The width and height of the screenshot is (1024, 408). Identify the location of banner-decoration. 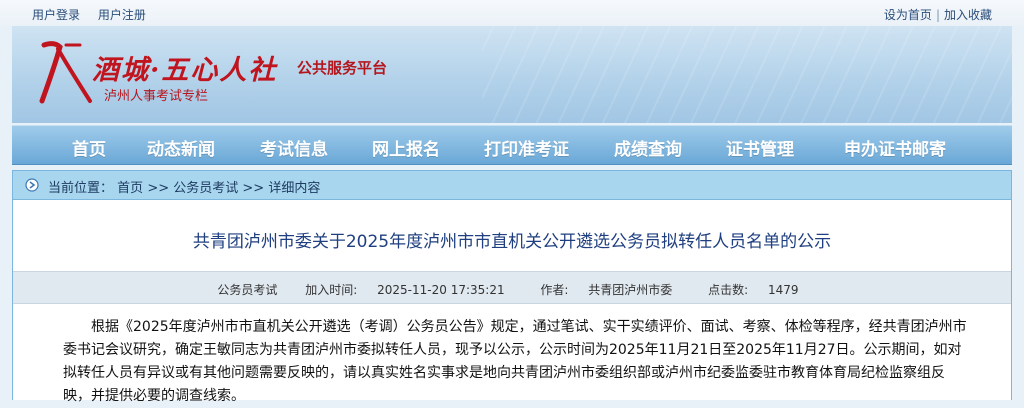
(747, 74).